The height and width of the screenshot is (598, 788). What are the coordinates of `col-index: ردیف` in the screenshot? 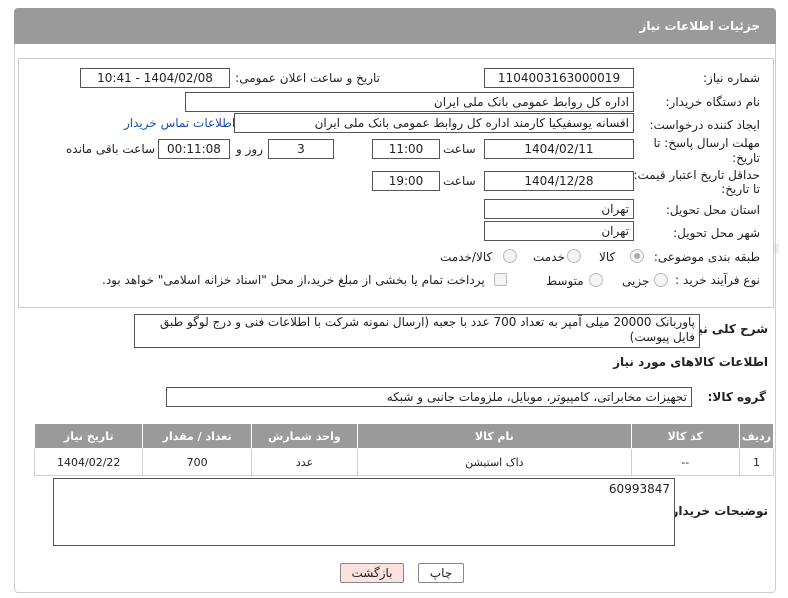 It's located at (756, 436).